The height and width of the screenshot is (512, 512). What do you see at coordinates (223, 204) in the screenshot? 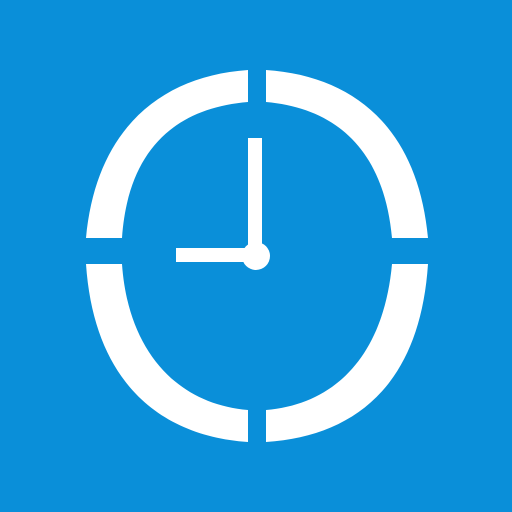
I see `clock-hands` at bounding box center [223, 204].